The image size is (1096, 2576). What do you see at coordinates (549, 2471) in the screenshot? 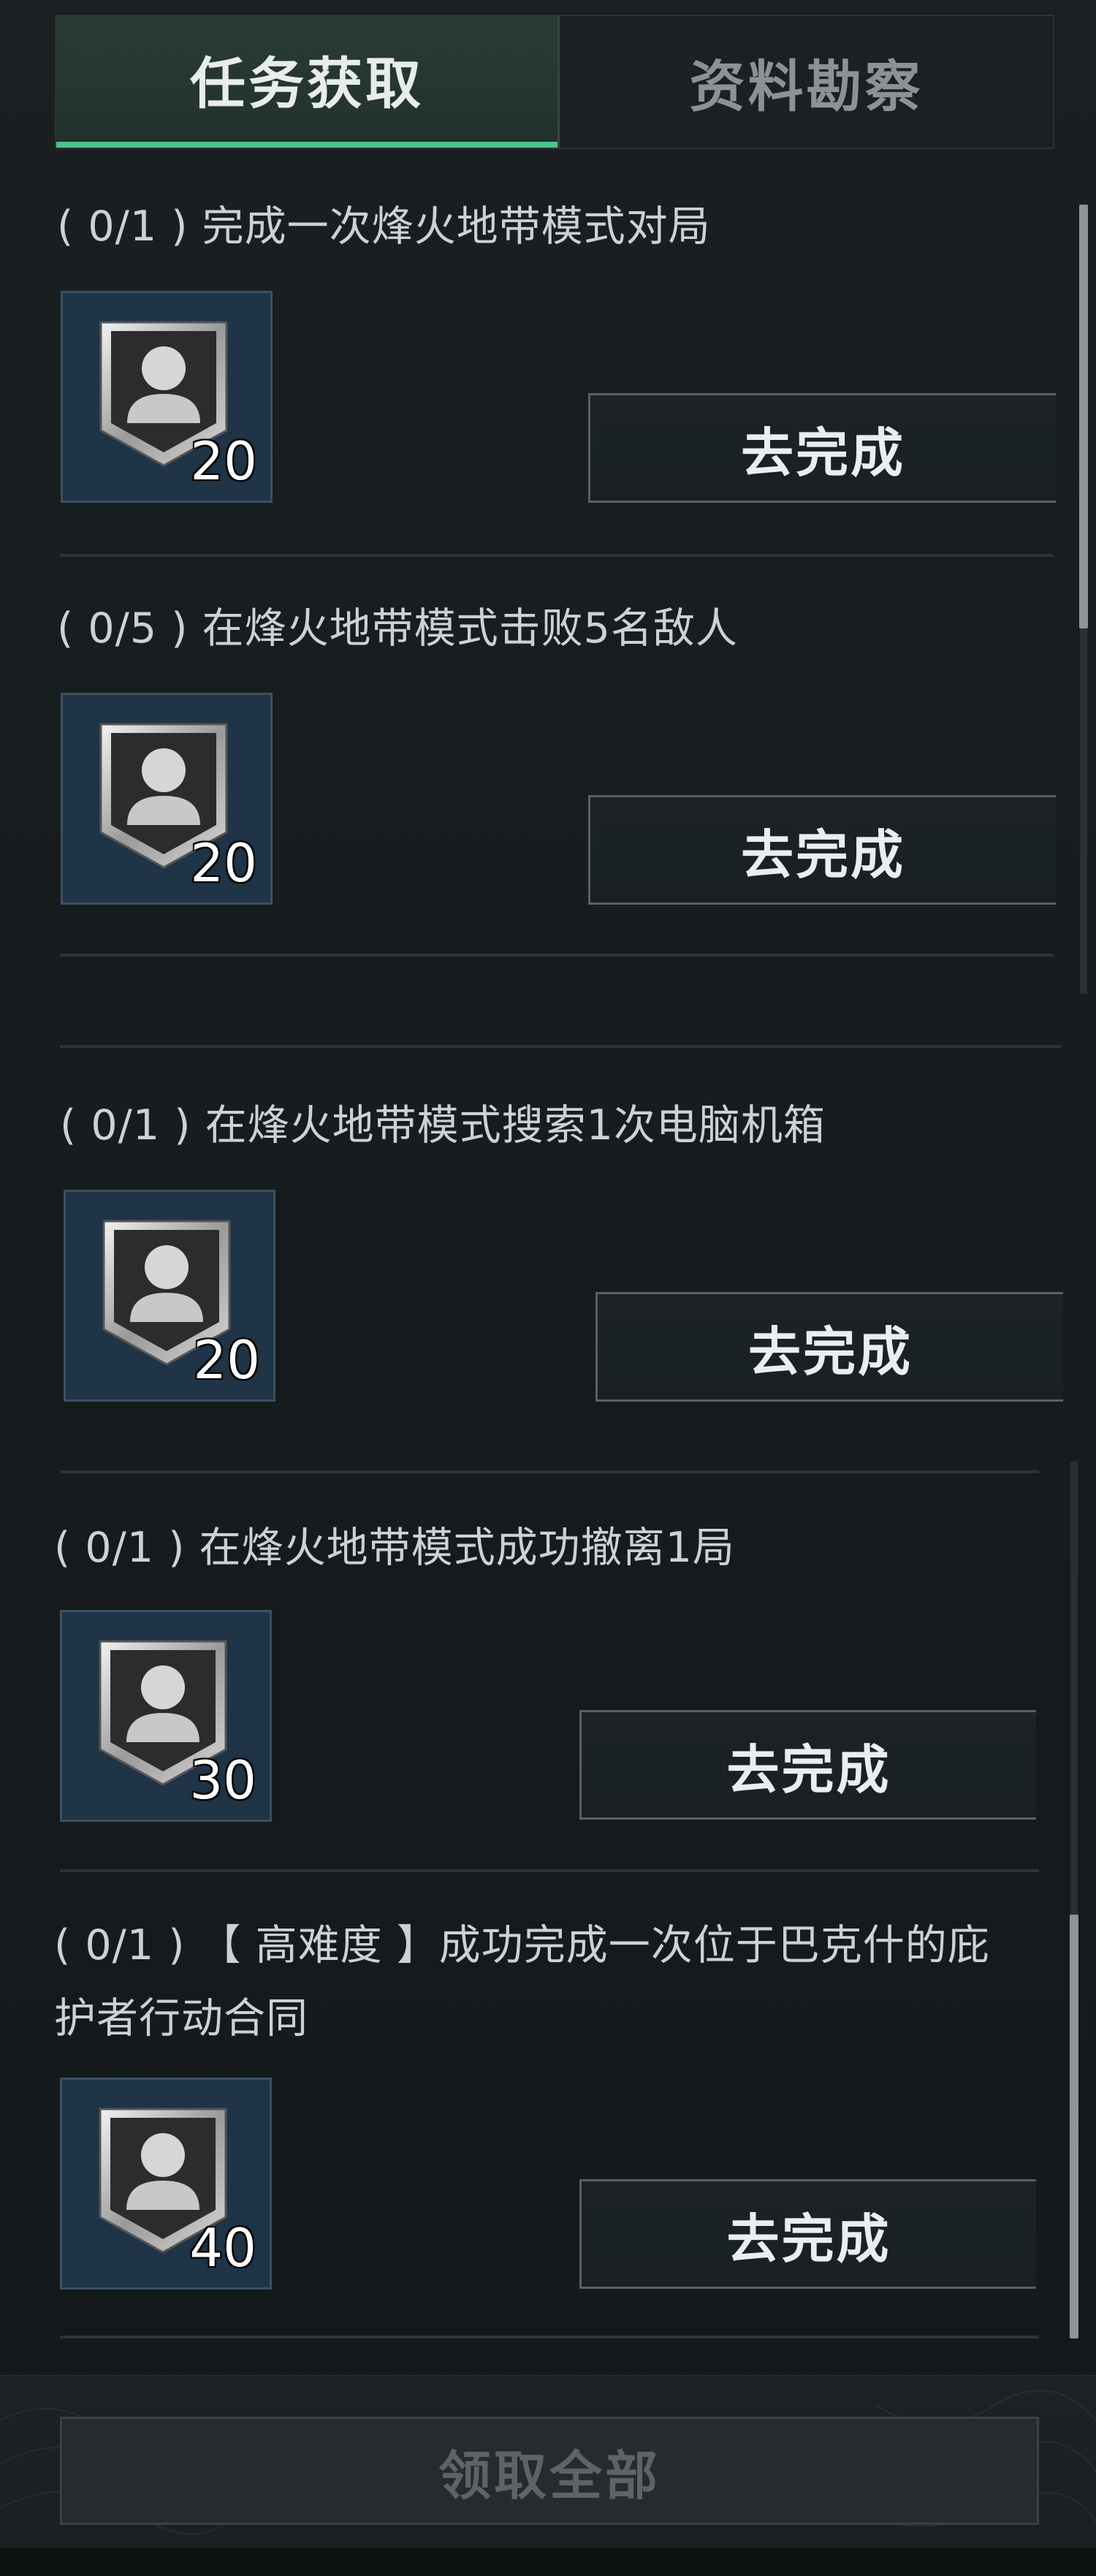
I see `claim-all-button: 领取全部` at bounding box center [549, 2471].